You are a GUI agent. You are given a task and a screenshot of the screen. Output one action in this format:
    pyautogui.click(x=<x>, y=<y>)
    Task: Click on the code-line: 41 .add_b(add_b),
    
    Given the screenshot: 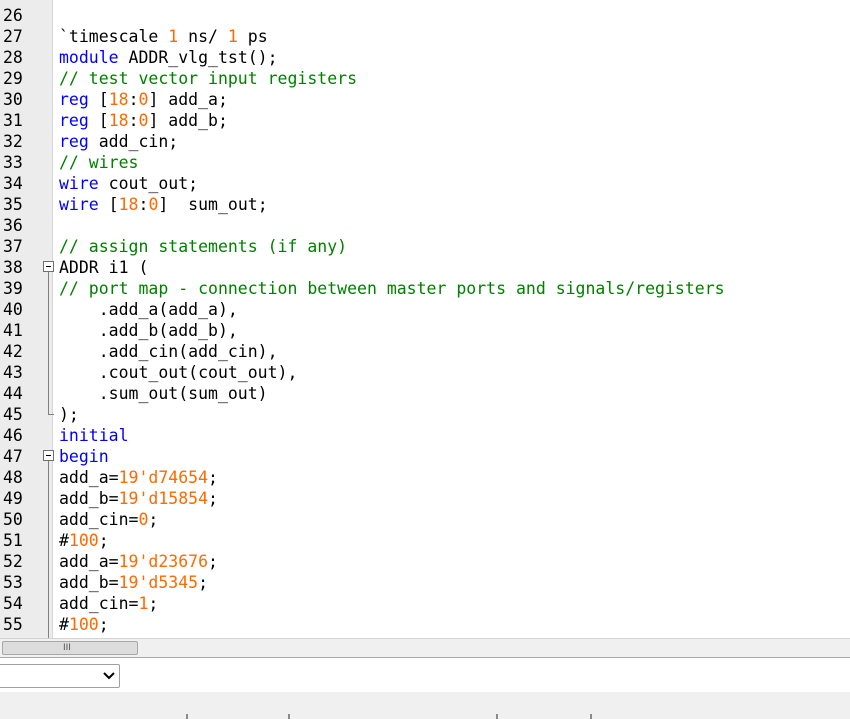 What is the action you would take?
    pyautogui.click(x=425, y=330)
    